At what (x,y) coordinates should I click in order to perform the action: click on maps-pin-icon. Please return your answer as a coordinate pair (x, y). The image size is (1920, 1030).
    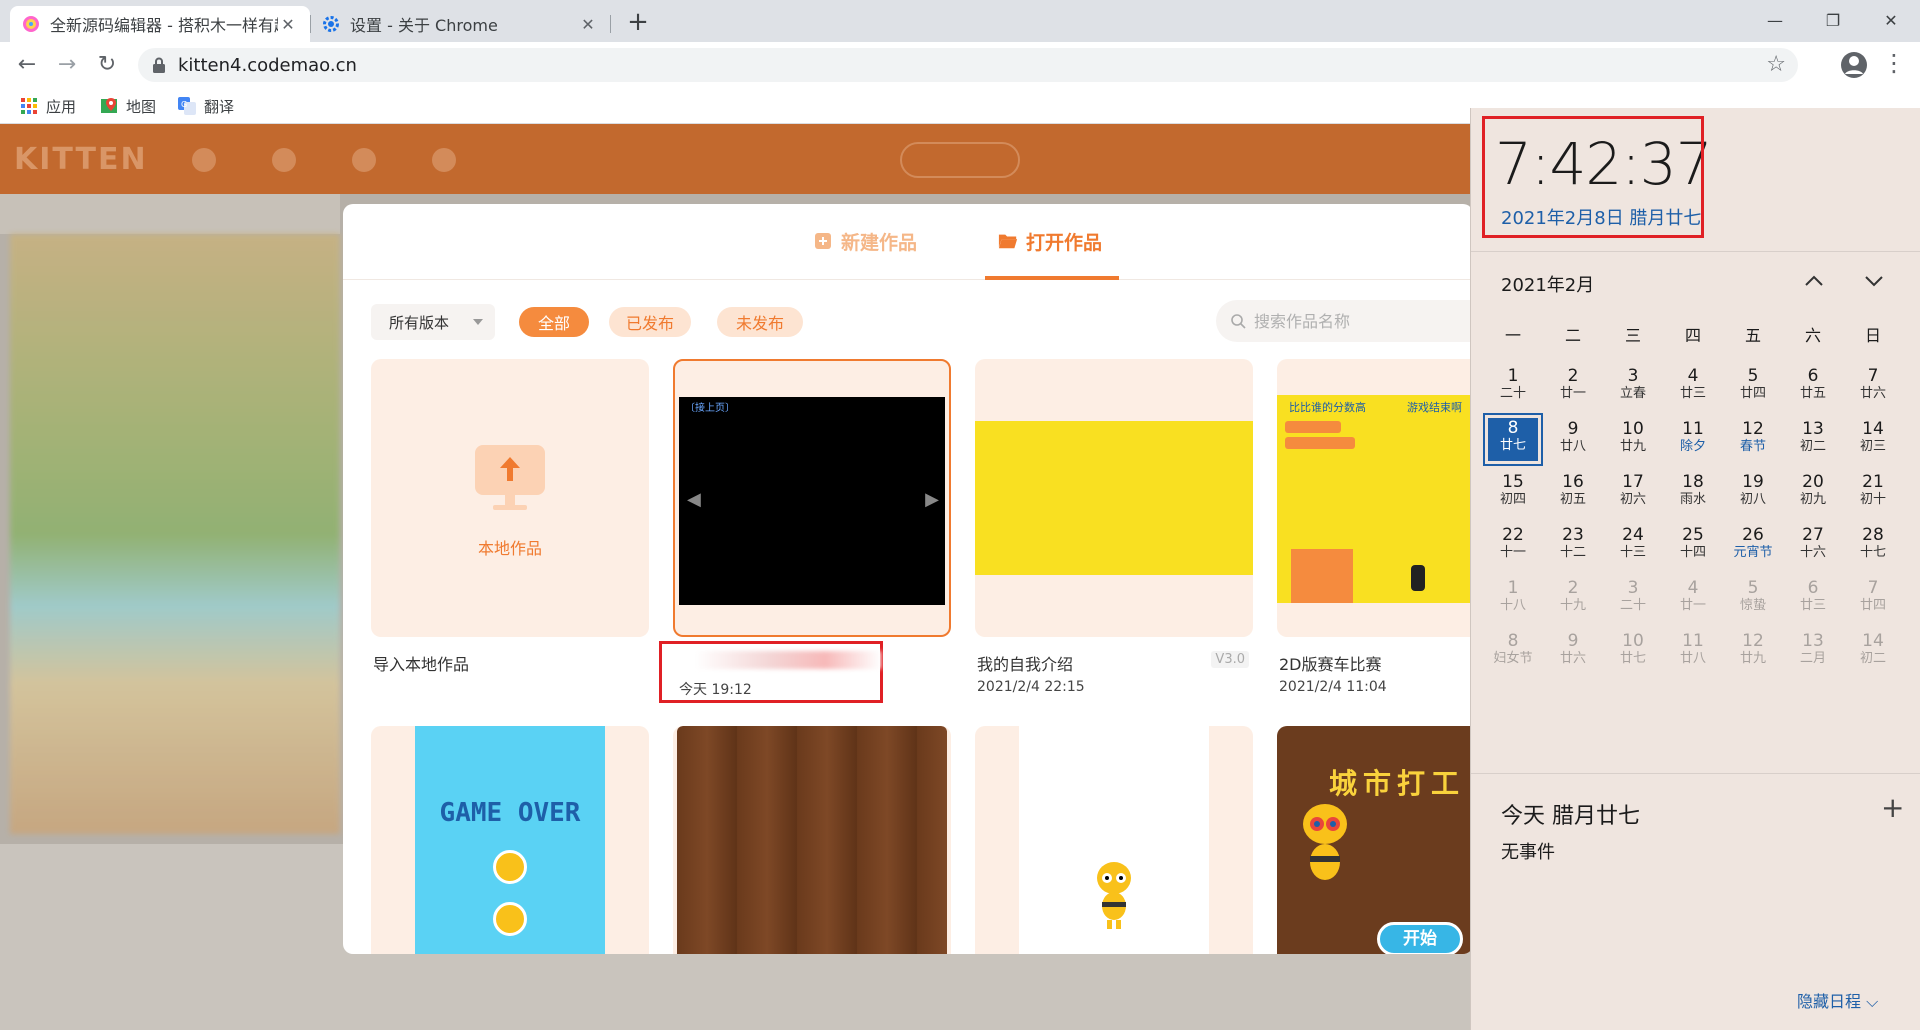
    Looking at the image, I should click on (109, 106).